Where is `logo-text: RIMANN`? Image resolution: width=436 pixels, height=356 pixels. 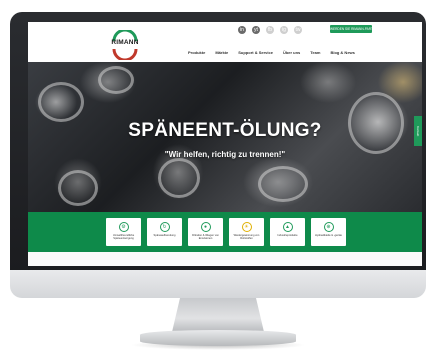
logo-text: RIMANN is located at coordinates (125, 42).